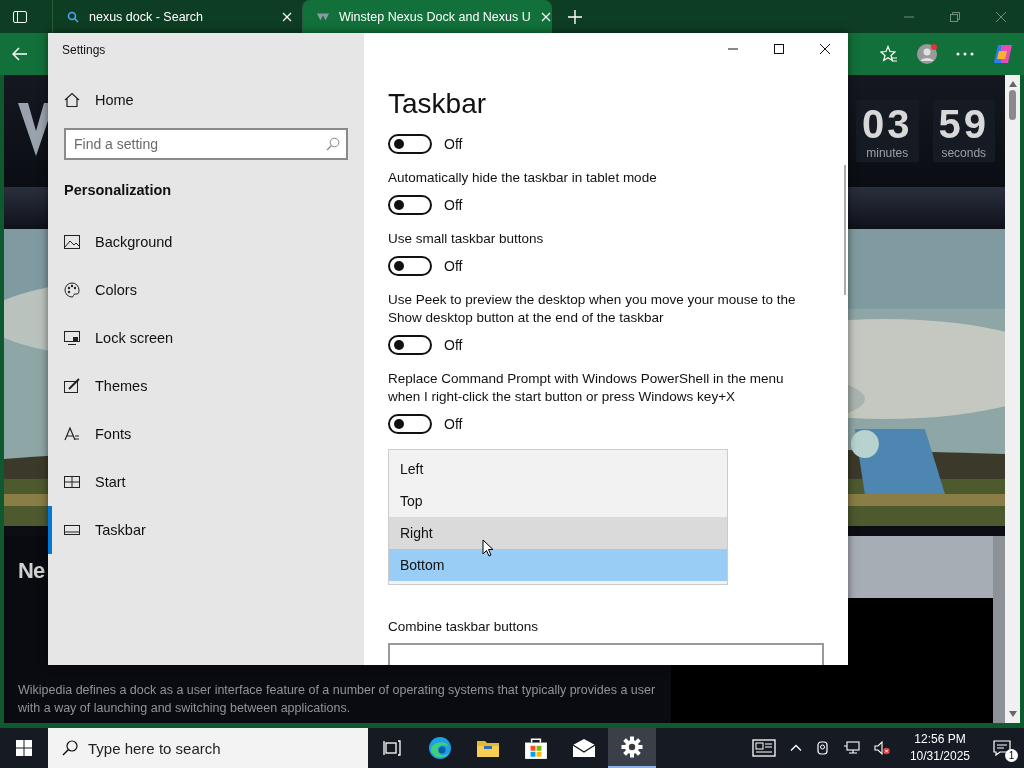  What do you see at coordinates (927, 54) in the screenshot?
I see `profile-avatar-icon` at bounding box center [927, 54].